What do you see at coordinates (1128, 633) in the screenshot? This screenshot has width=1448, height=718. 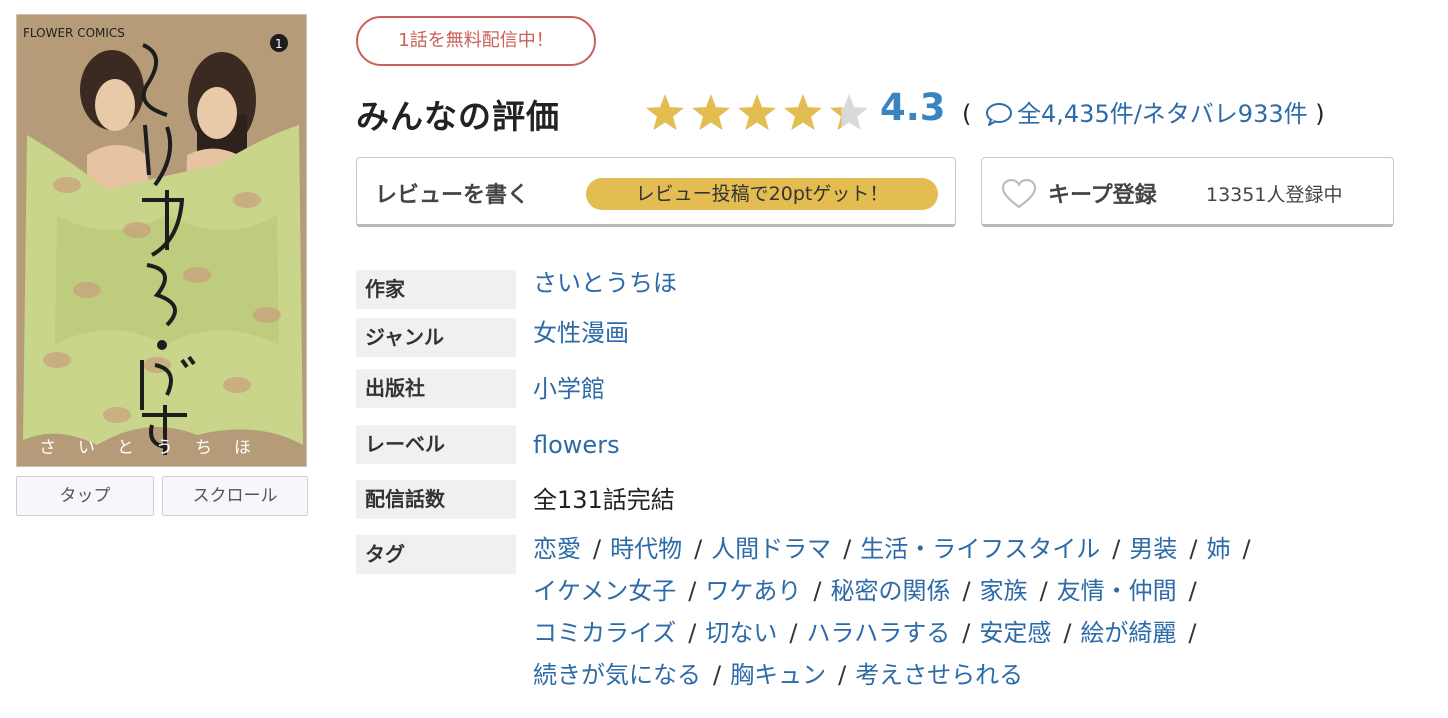 I see `tag-link: 絵が綺麗` at bounding box center [1128, 633].